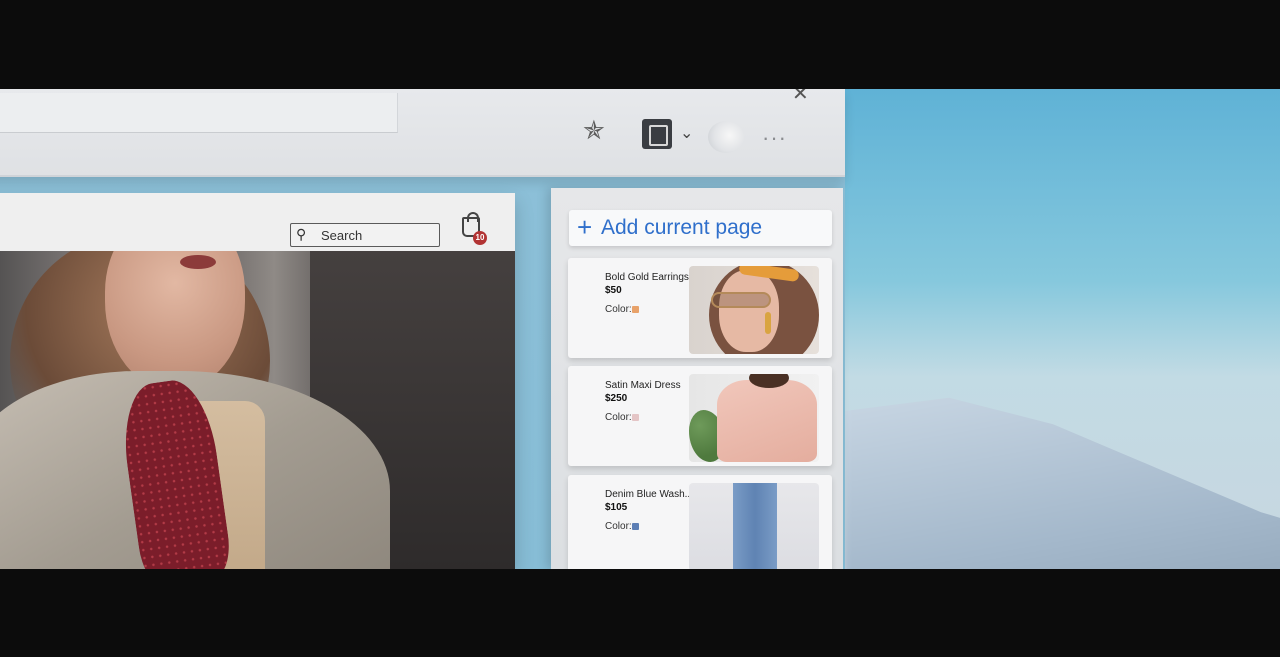 The image size is (1280, 657). Describe the element at coordinates (585, 227) in the screenshot. I see `plus-icon: +` at that location.